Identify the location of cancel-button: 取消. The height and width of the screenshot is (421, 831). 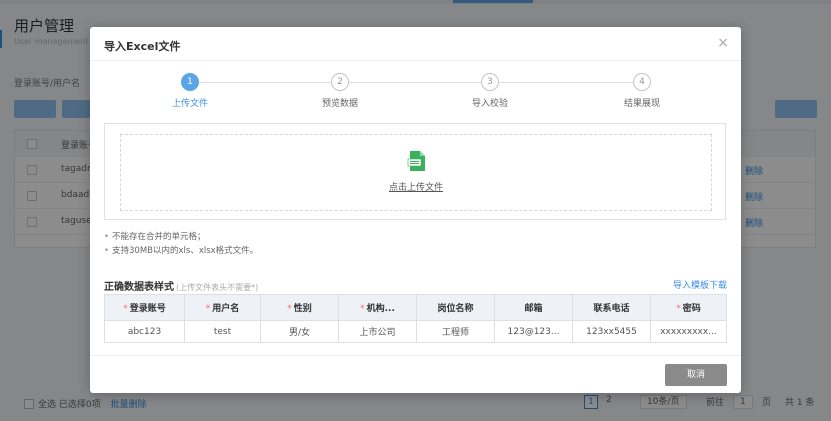
(696, 375).